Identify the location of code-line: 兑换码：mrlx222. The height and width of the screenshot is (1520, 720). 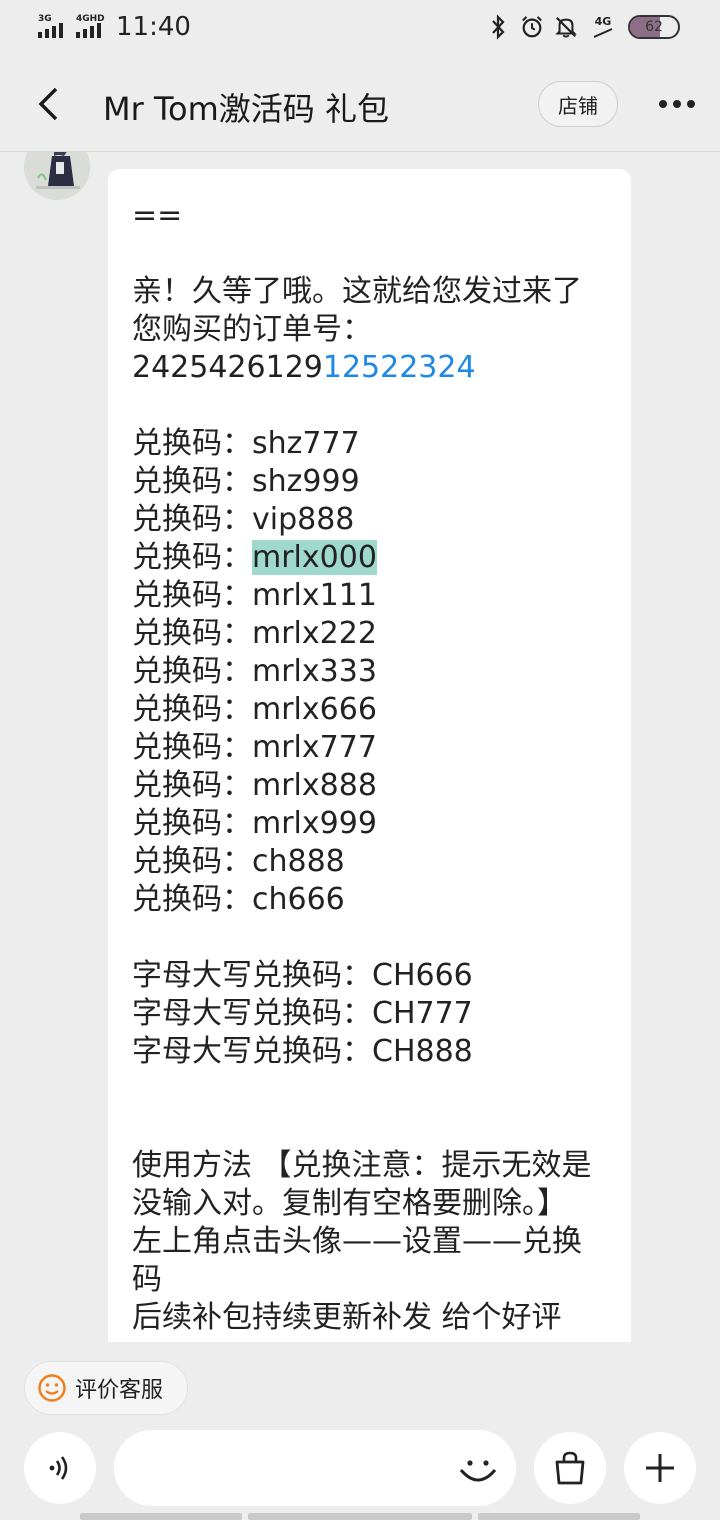
(369, 634).